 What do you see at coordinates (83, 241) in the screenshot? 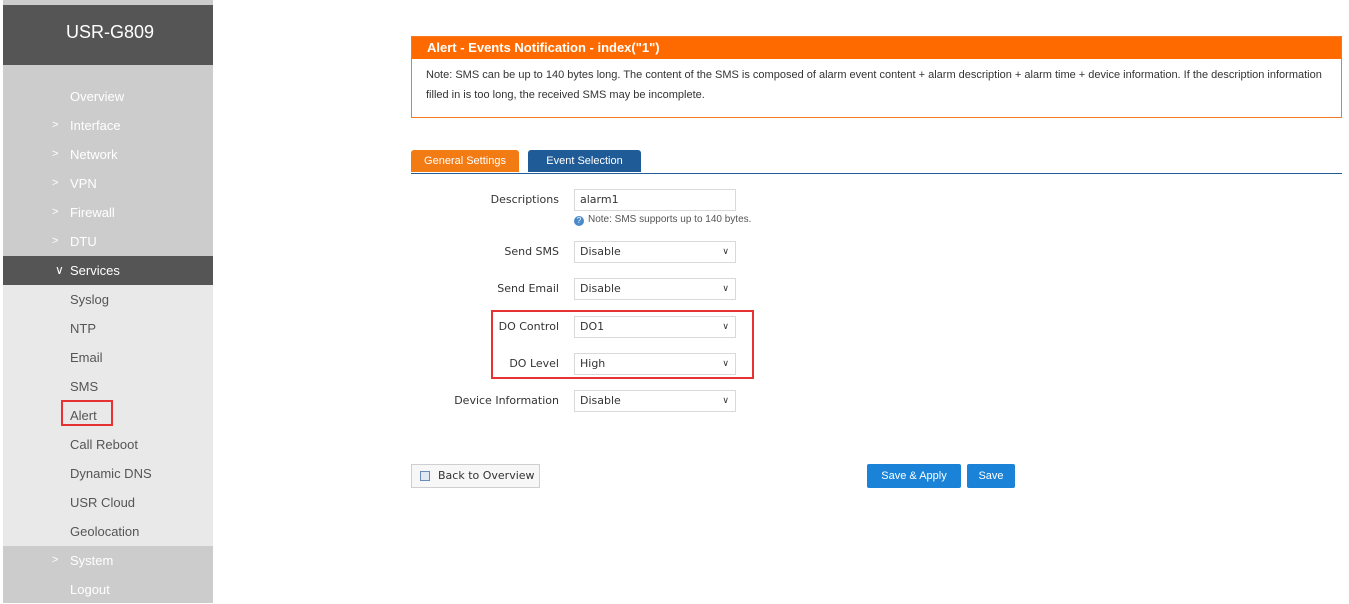
I see `sidebar-item-label: DTU` at bounding box center [83, 241].